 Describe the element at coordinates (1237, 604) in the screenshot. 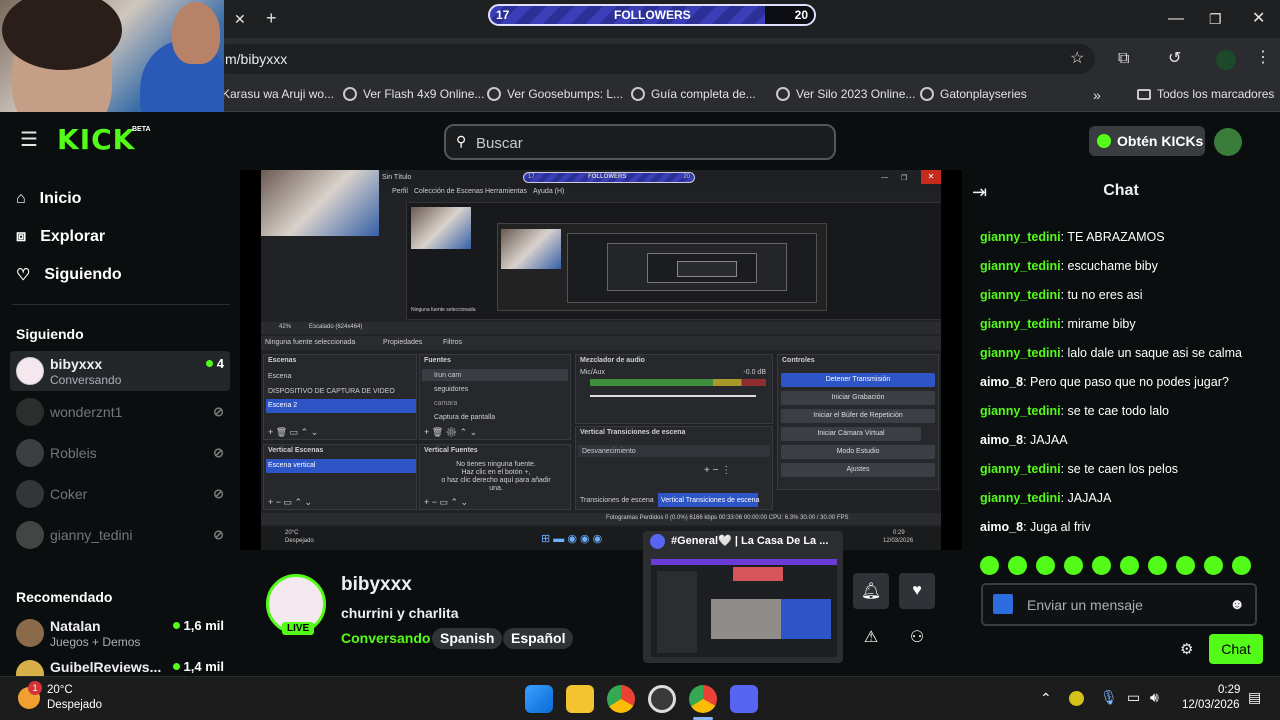

I see `emoji-picker-icon: ☻` at that location.